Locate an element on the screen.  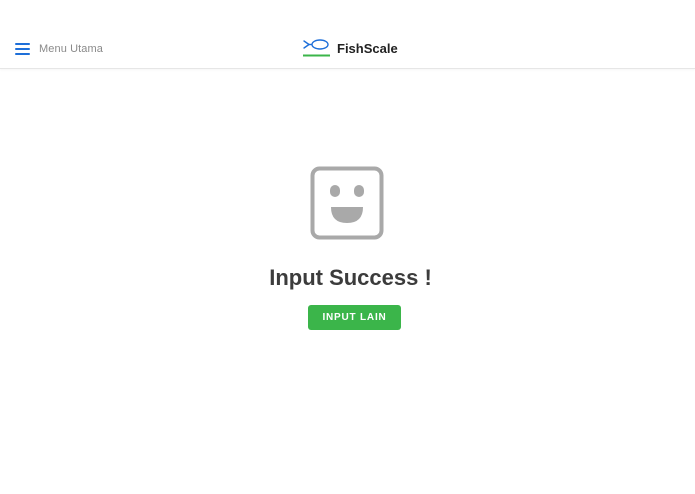
main-menu-button: Menu Utama is located at coordinates (59, 49).